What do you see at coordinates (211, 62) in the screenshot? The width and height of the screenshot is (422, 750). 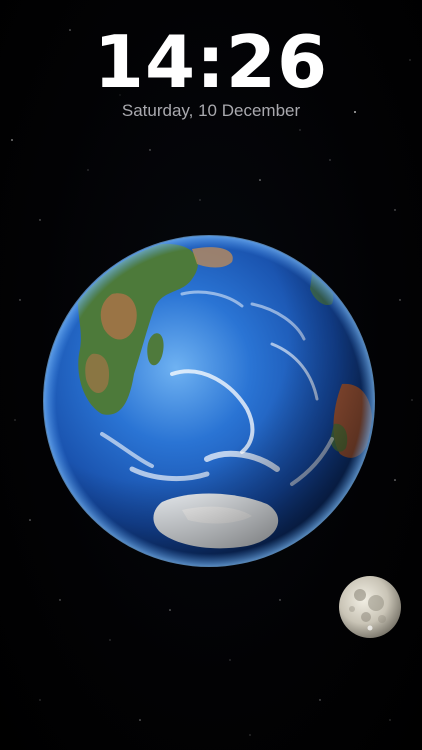 I see `lock-screen-clock: 14:26` at bounding box center [211, 62].